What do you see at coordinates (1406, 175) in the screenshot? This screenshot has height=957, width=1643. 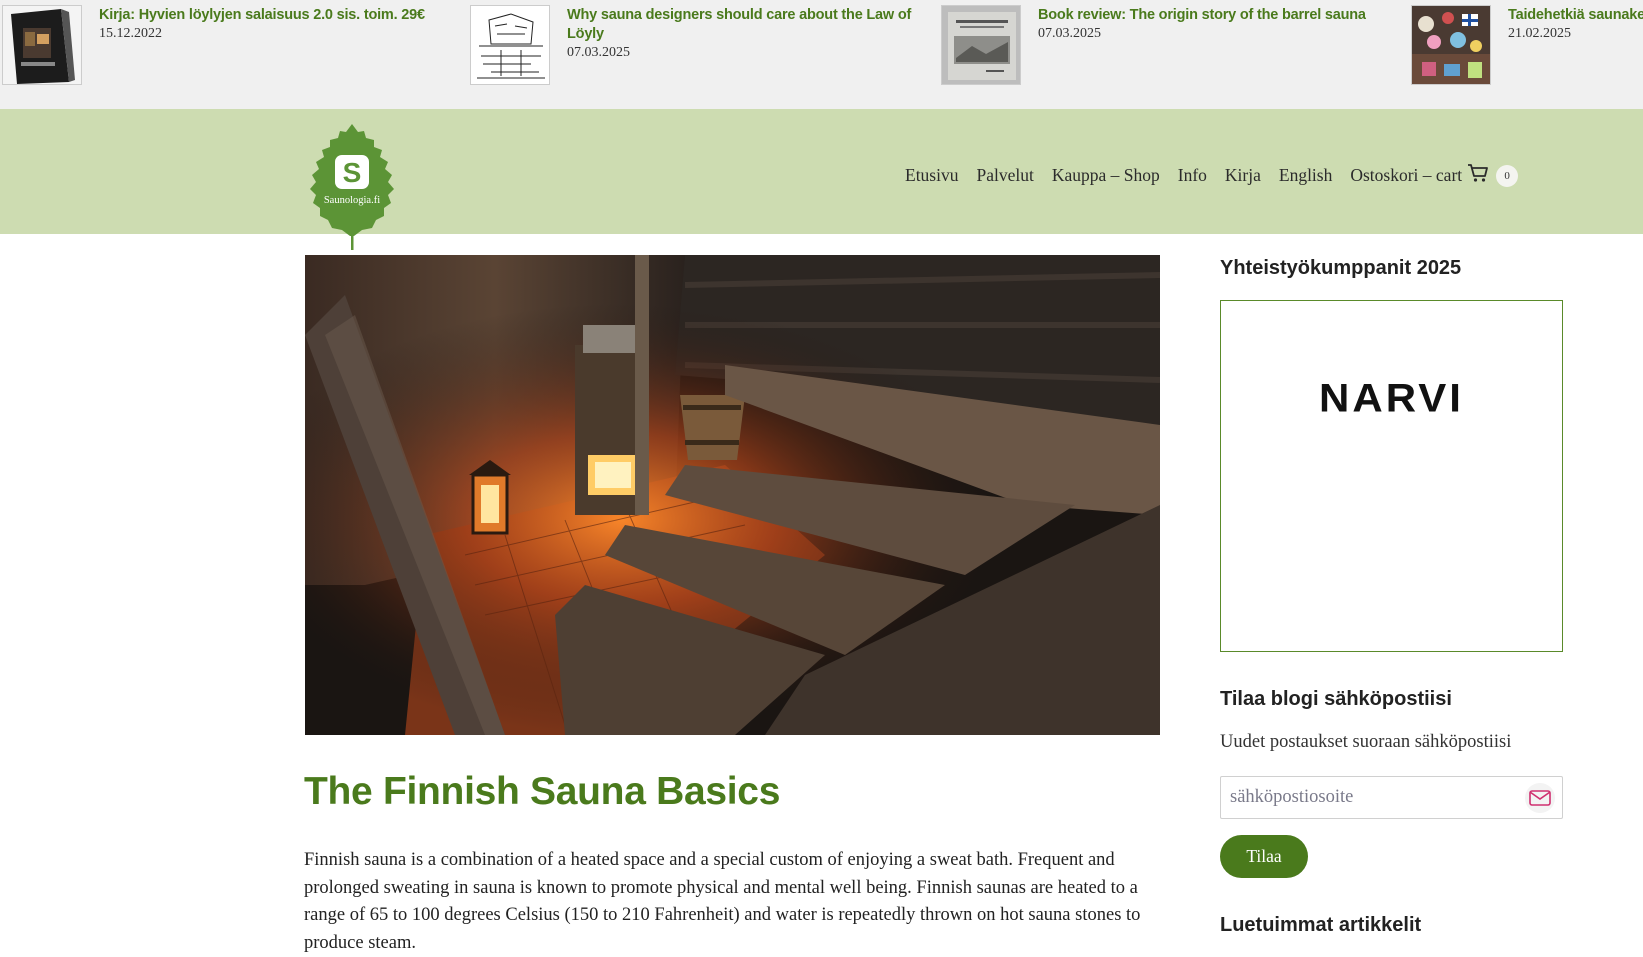 I see `cart-label: Ostoskori – cart` at bounding box center [1406, 175].